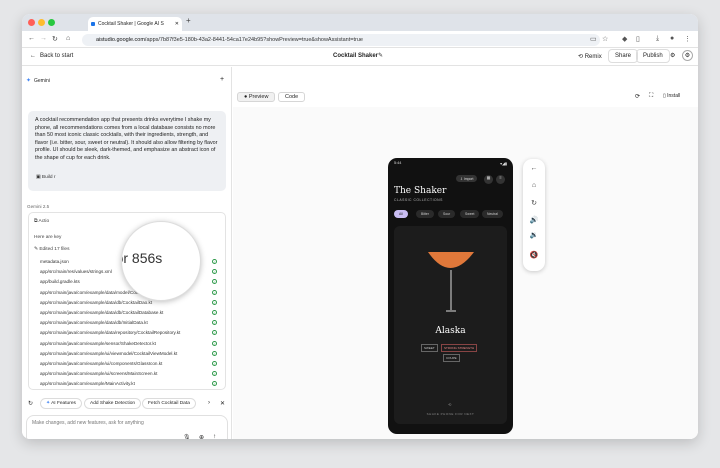  What do you see at coordinates (30, 403) in the screenshot?
I see `refresh-suggestions-icon: ↻` at bounding box center [30, 403].